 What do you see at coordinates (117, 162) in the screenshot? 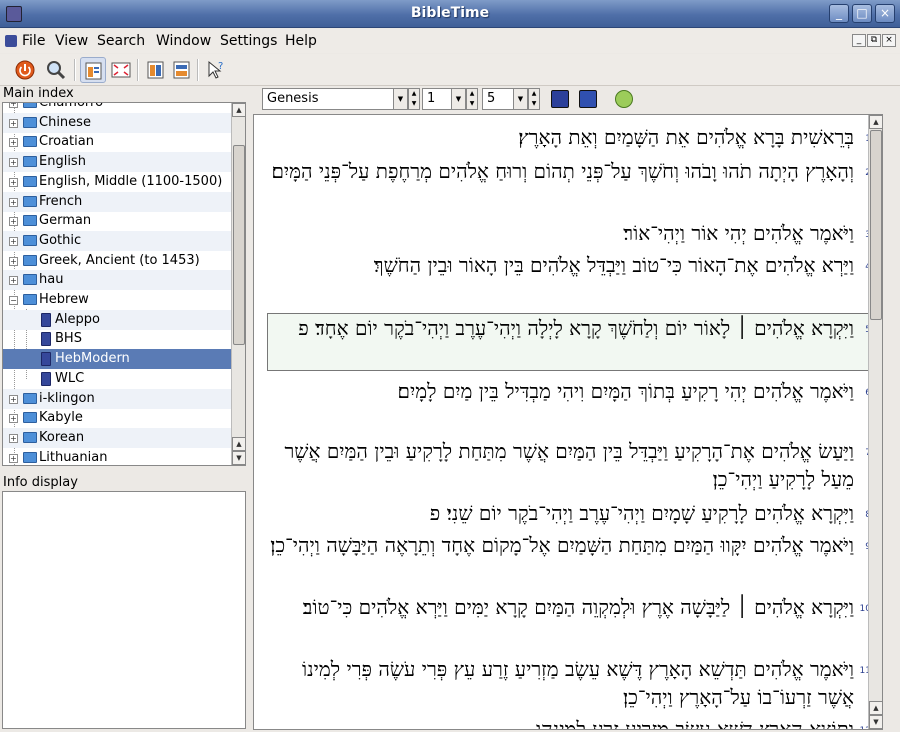
I see `tree-folder-item: + English` at bounding box center [117, 162].